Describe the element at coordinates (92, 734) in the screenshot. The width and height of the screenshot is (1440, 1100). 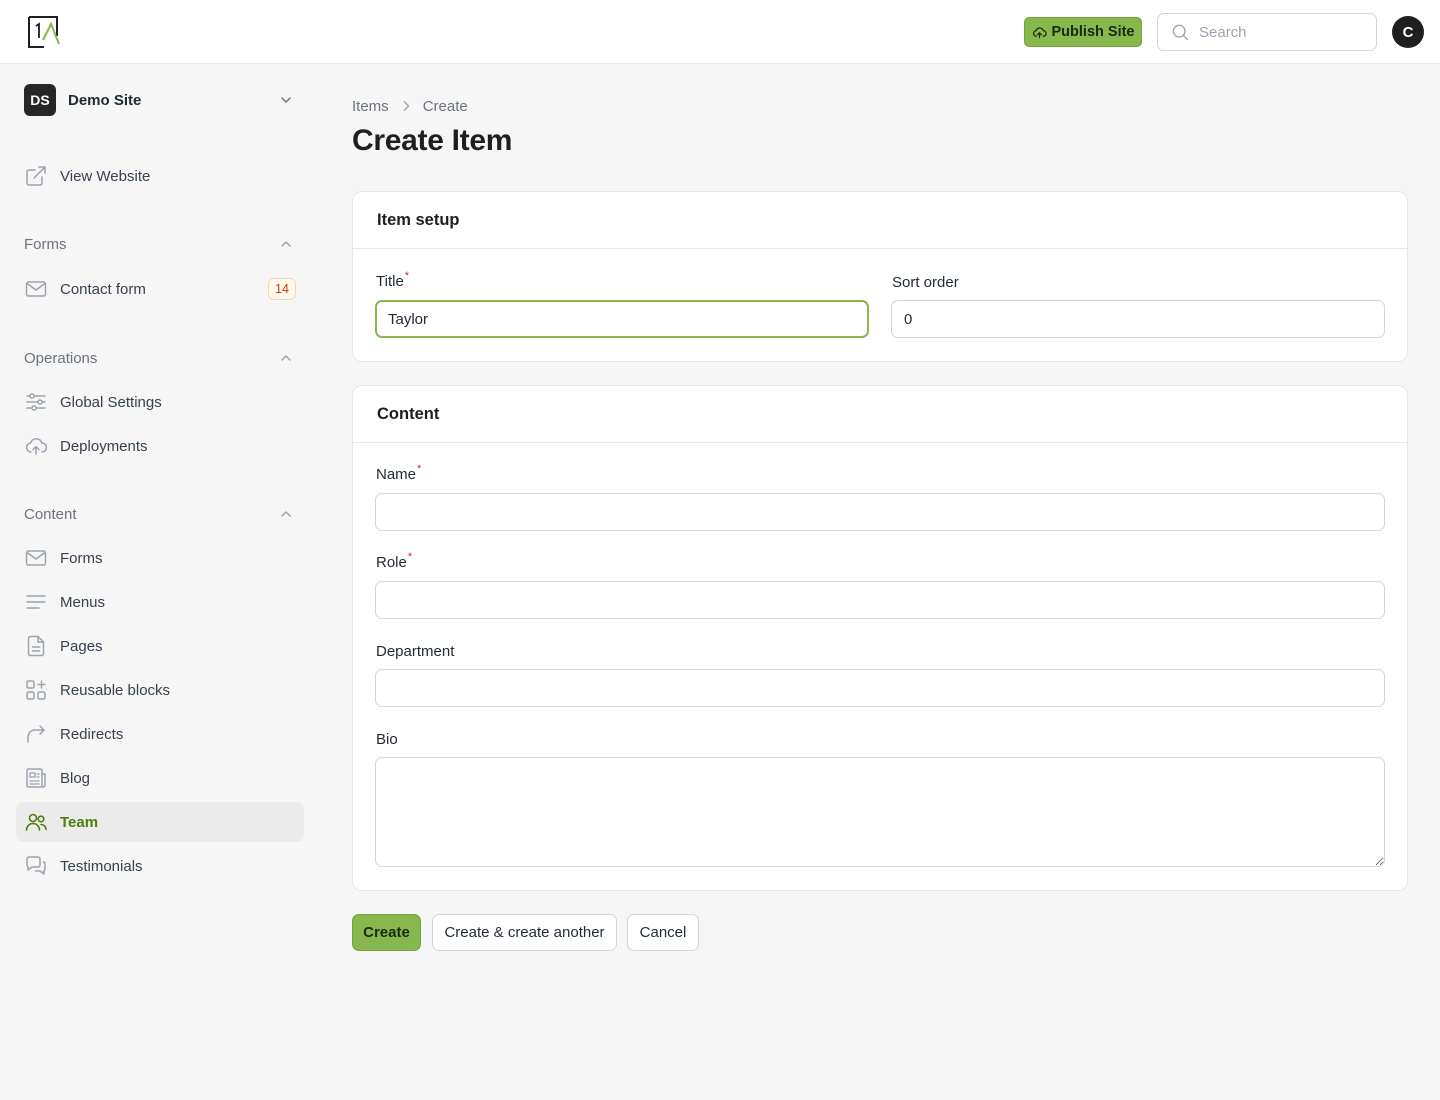
I see `sidebar-item-label: Redirects` at that location.